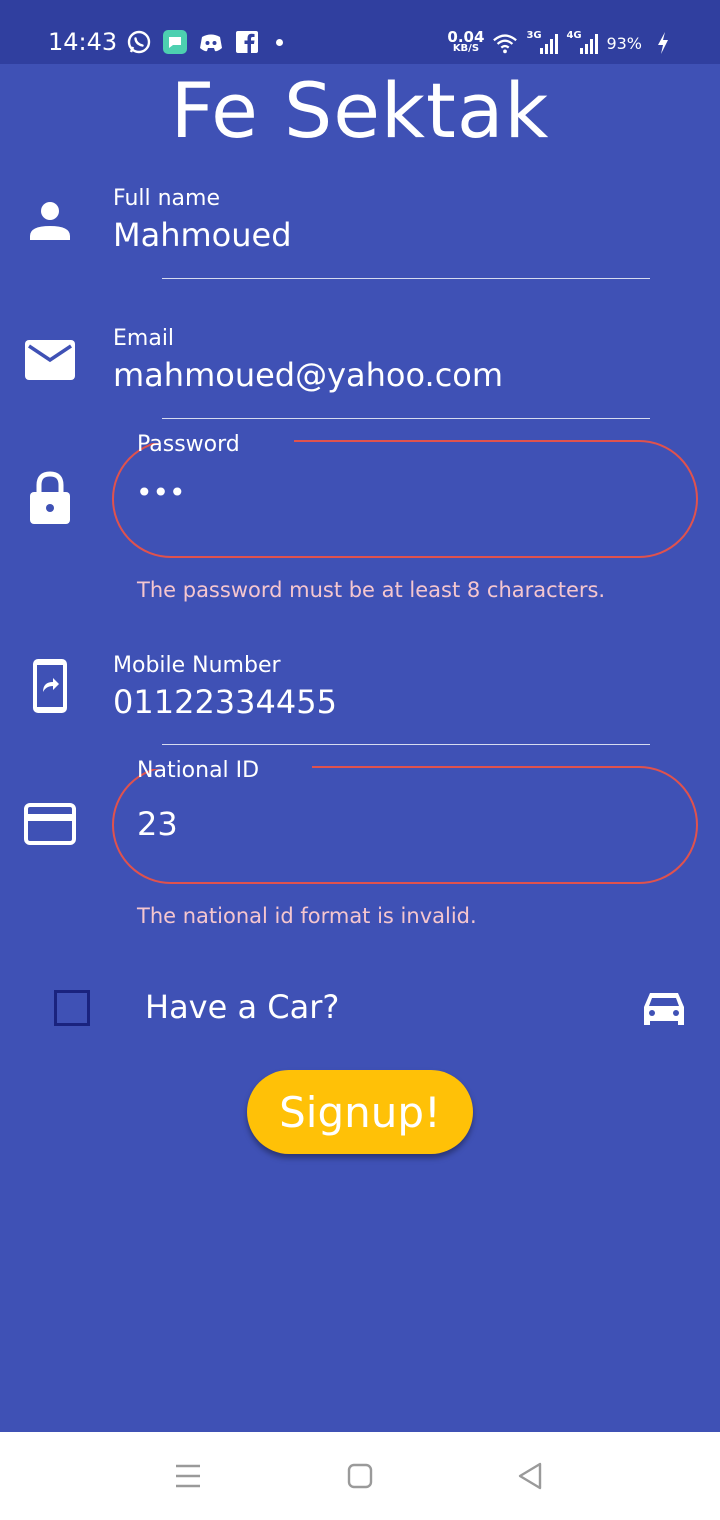 The image size is (720, 1520). I want to click on net-speed: 0.04 KB/S, so click(466, 41).